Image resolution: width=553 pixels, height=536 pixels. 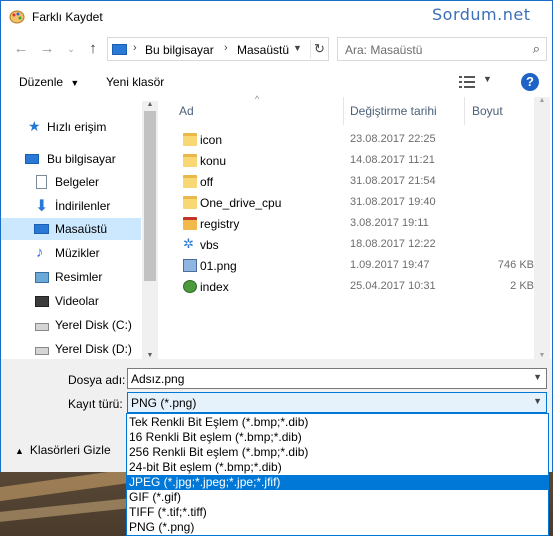 I want to click on file-row: off 31.08.2017 21:54, so click(x=348, y=181).